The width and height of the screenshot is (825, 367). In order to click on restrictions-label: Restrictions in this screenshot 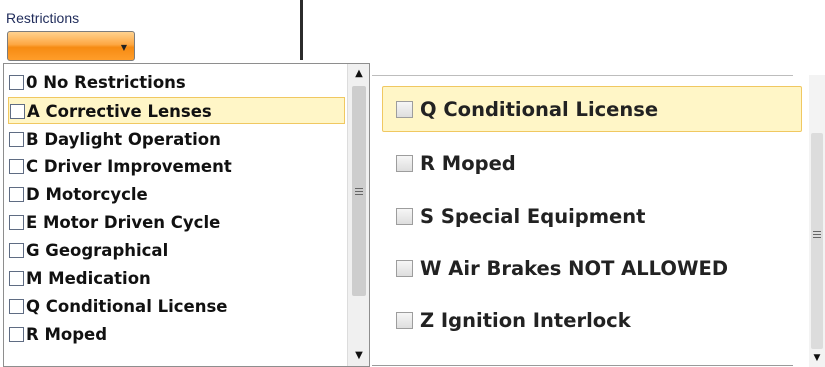, I will do `click(43, 18)`.